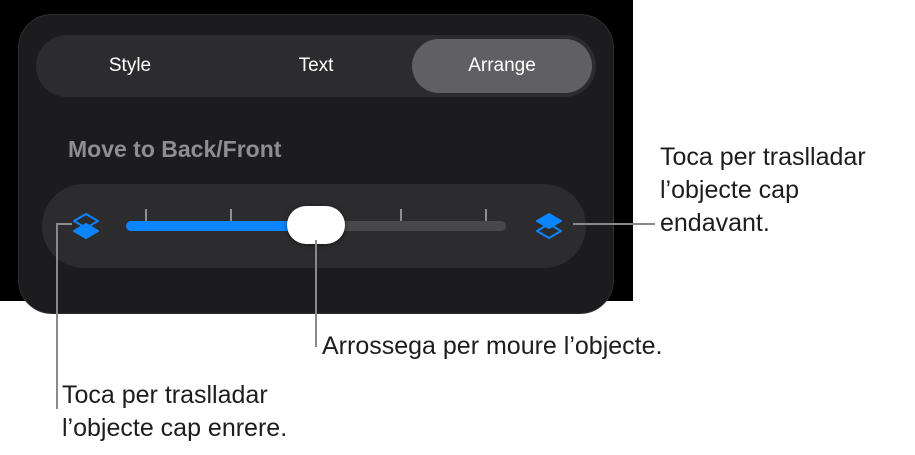  What do you see at coordinates (57, 316) in the screenshot?
I see `callout-back-leader-vertical` at bounding box center [57, 316].